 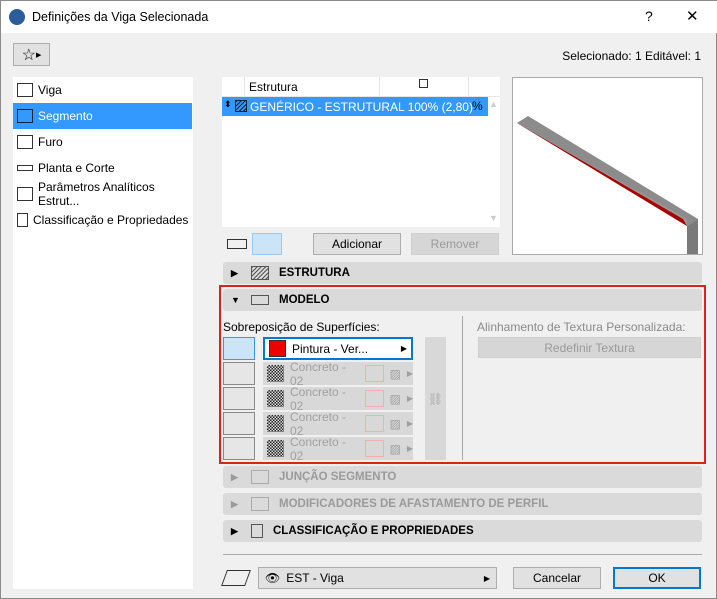 What do you see at coordinates (235, 300) in the screenshot?
I see `collapse-arrow-icon: ▼` at bounding box center [235, 300].